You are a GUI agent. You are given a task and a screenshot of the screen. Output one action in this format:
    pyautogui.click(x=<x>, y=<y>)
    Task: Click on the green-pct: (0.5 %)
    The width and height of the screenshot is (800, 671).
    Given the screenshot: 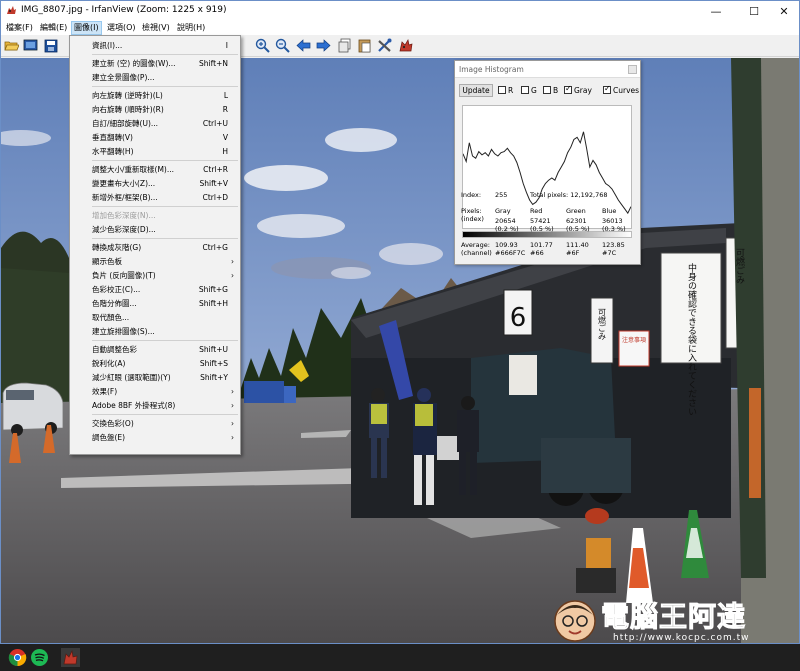 What is the action you would take?
    pyautogui.click(x=578, y=229)
    